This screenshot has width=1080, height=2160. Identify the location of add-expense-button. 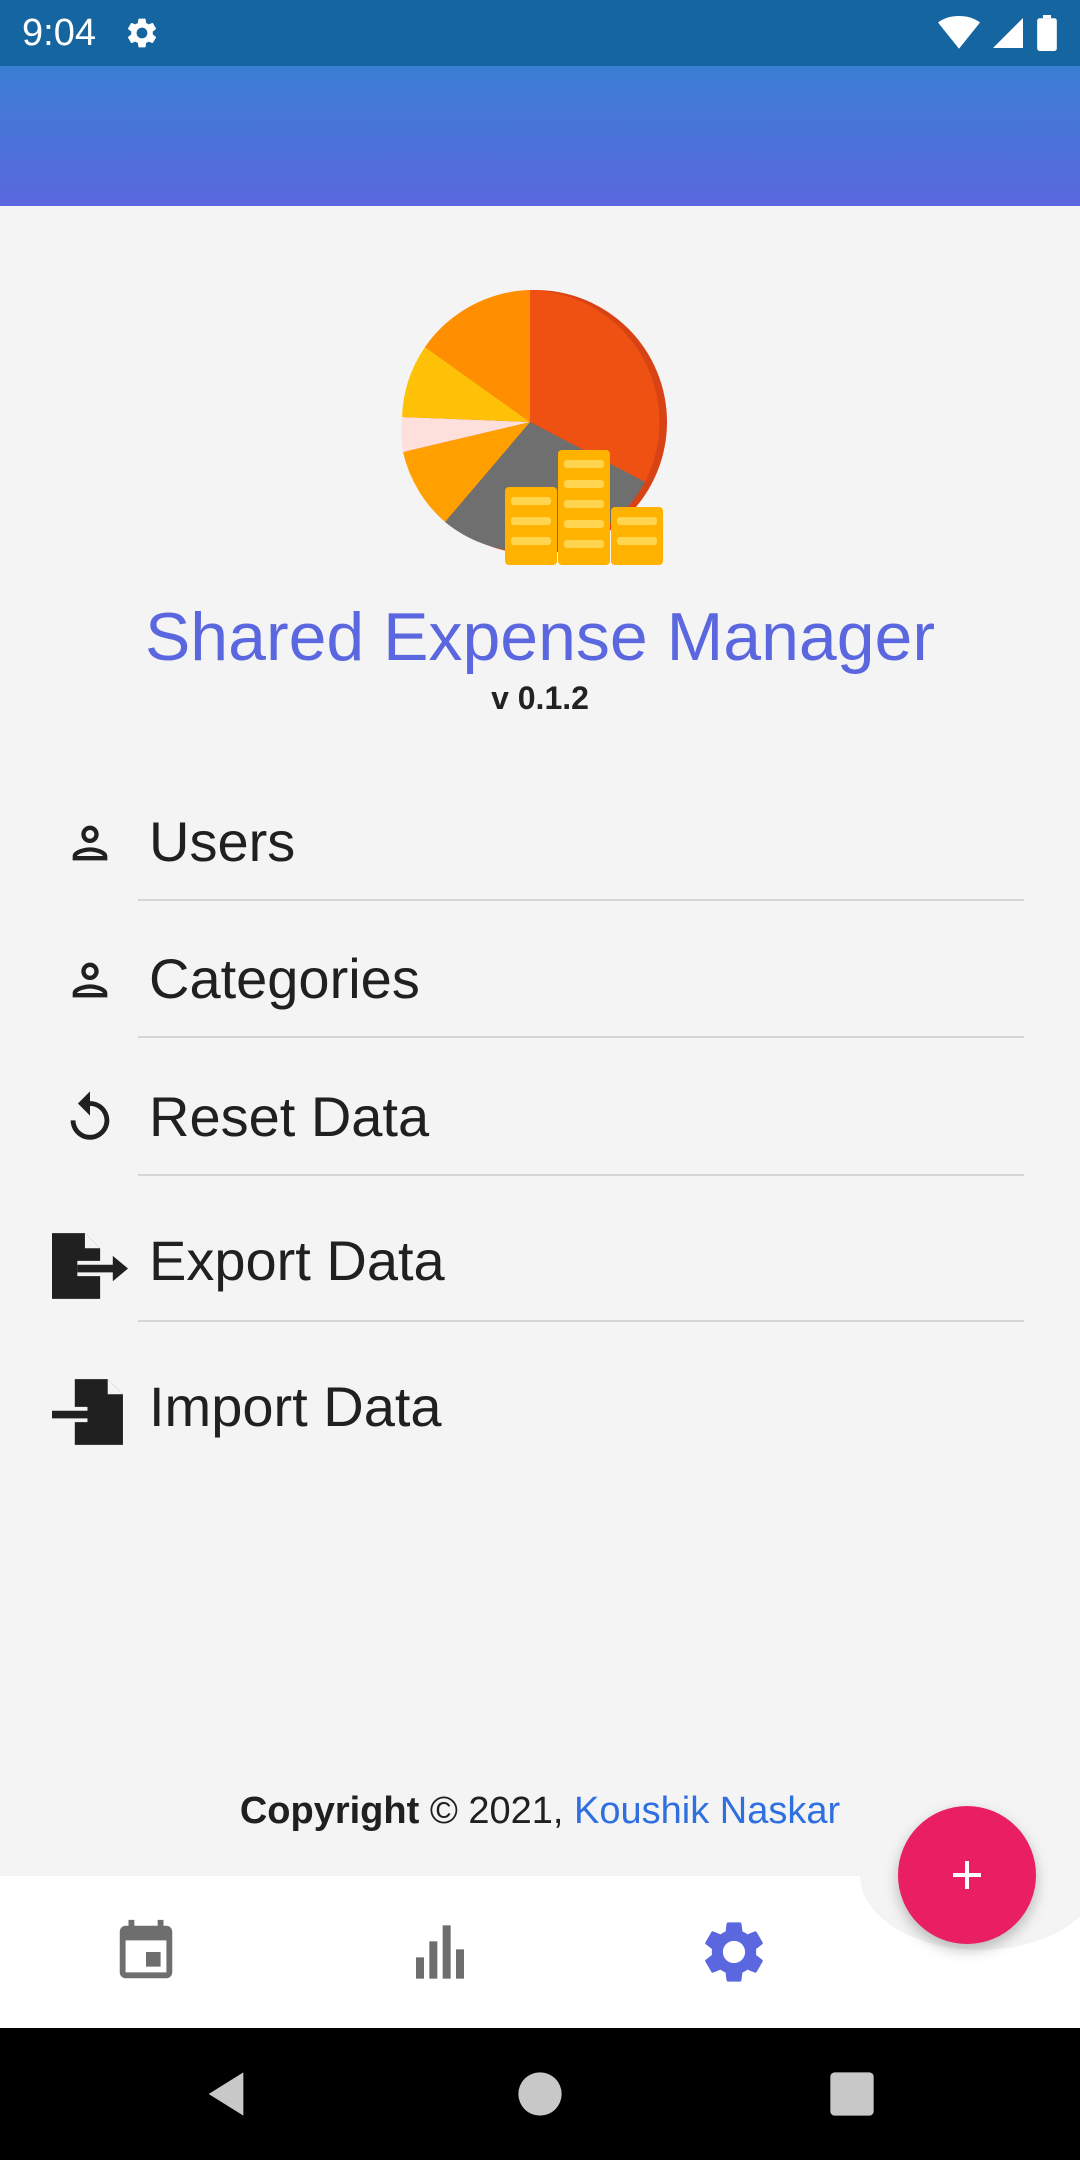
(967, 1875).